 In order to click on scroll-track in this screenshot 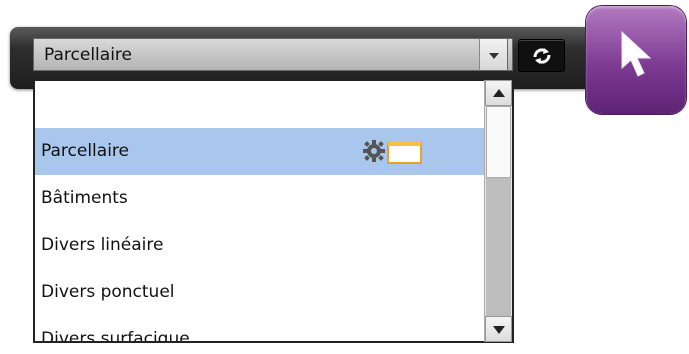, I will do `click(498, 247)`.